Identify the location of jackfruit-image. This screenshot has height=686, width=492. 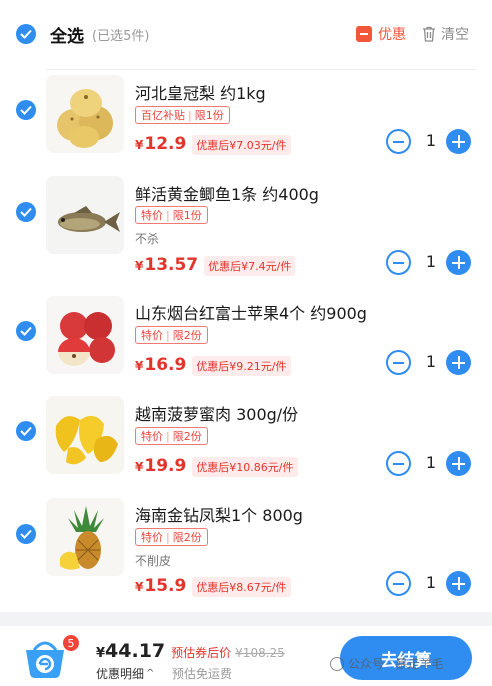
(85, 435).